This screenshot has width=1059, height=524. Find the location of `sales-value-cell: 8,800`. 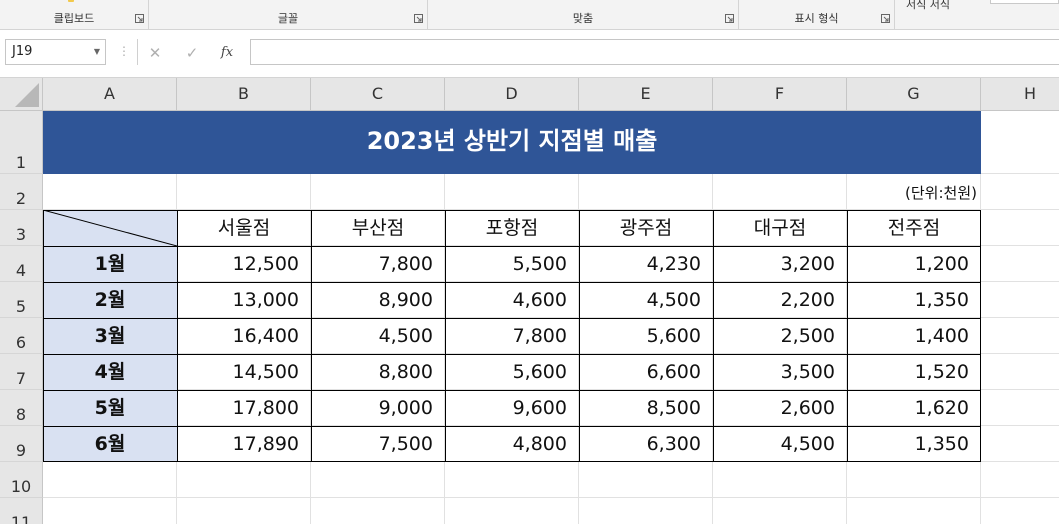

sales-value-cell: 8,800 is located at coordinates (378, 372).